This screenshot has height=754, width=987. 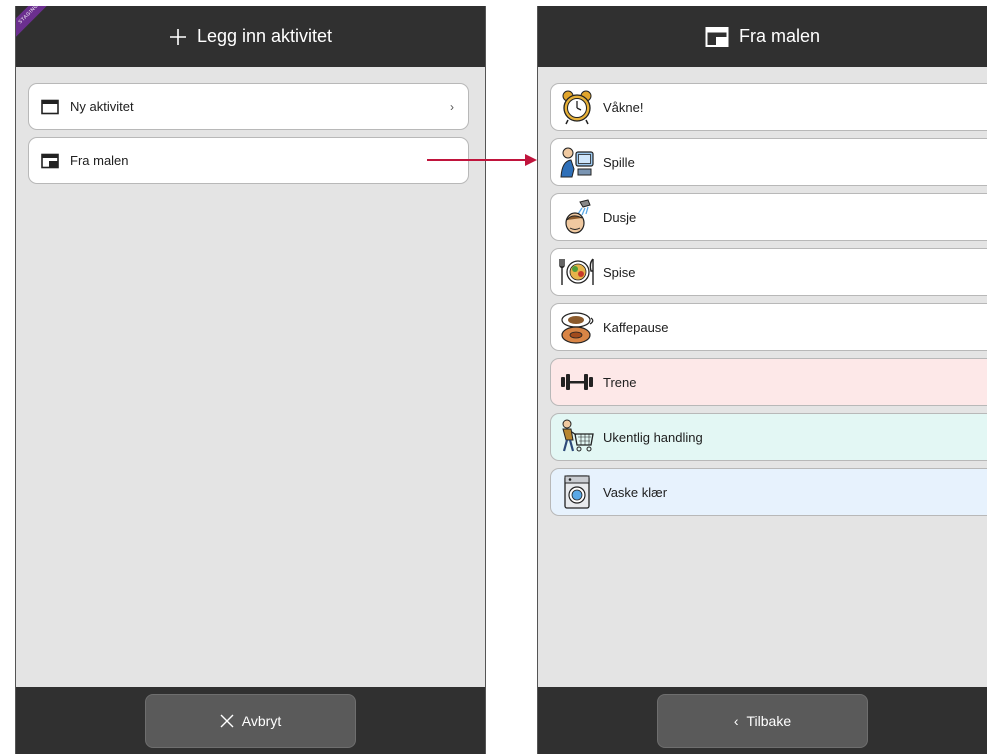 I want to click on template-item-laundry: Vaske klær, so click(x=768, y=492).